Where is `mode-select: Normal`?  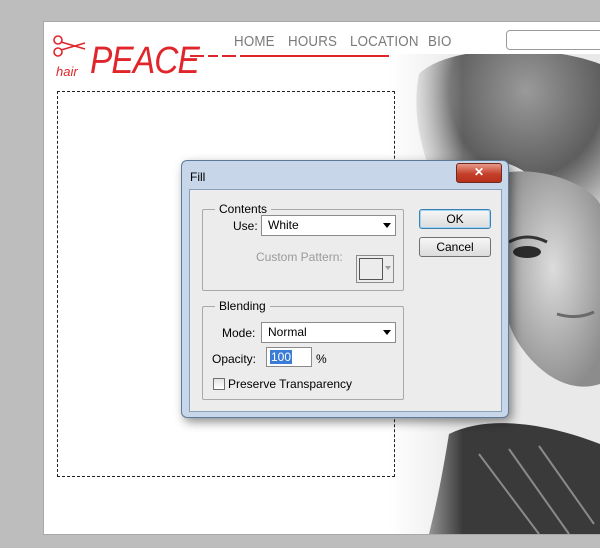 mode-select: Normal is located at coordinates (328, 332).